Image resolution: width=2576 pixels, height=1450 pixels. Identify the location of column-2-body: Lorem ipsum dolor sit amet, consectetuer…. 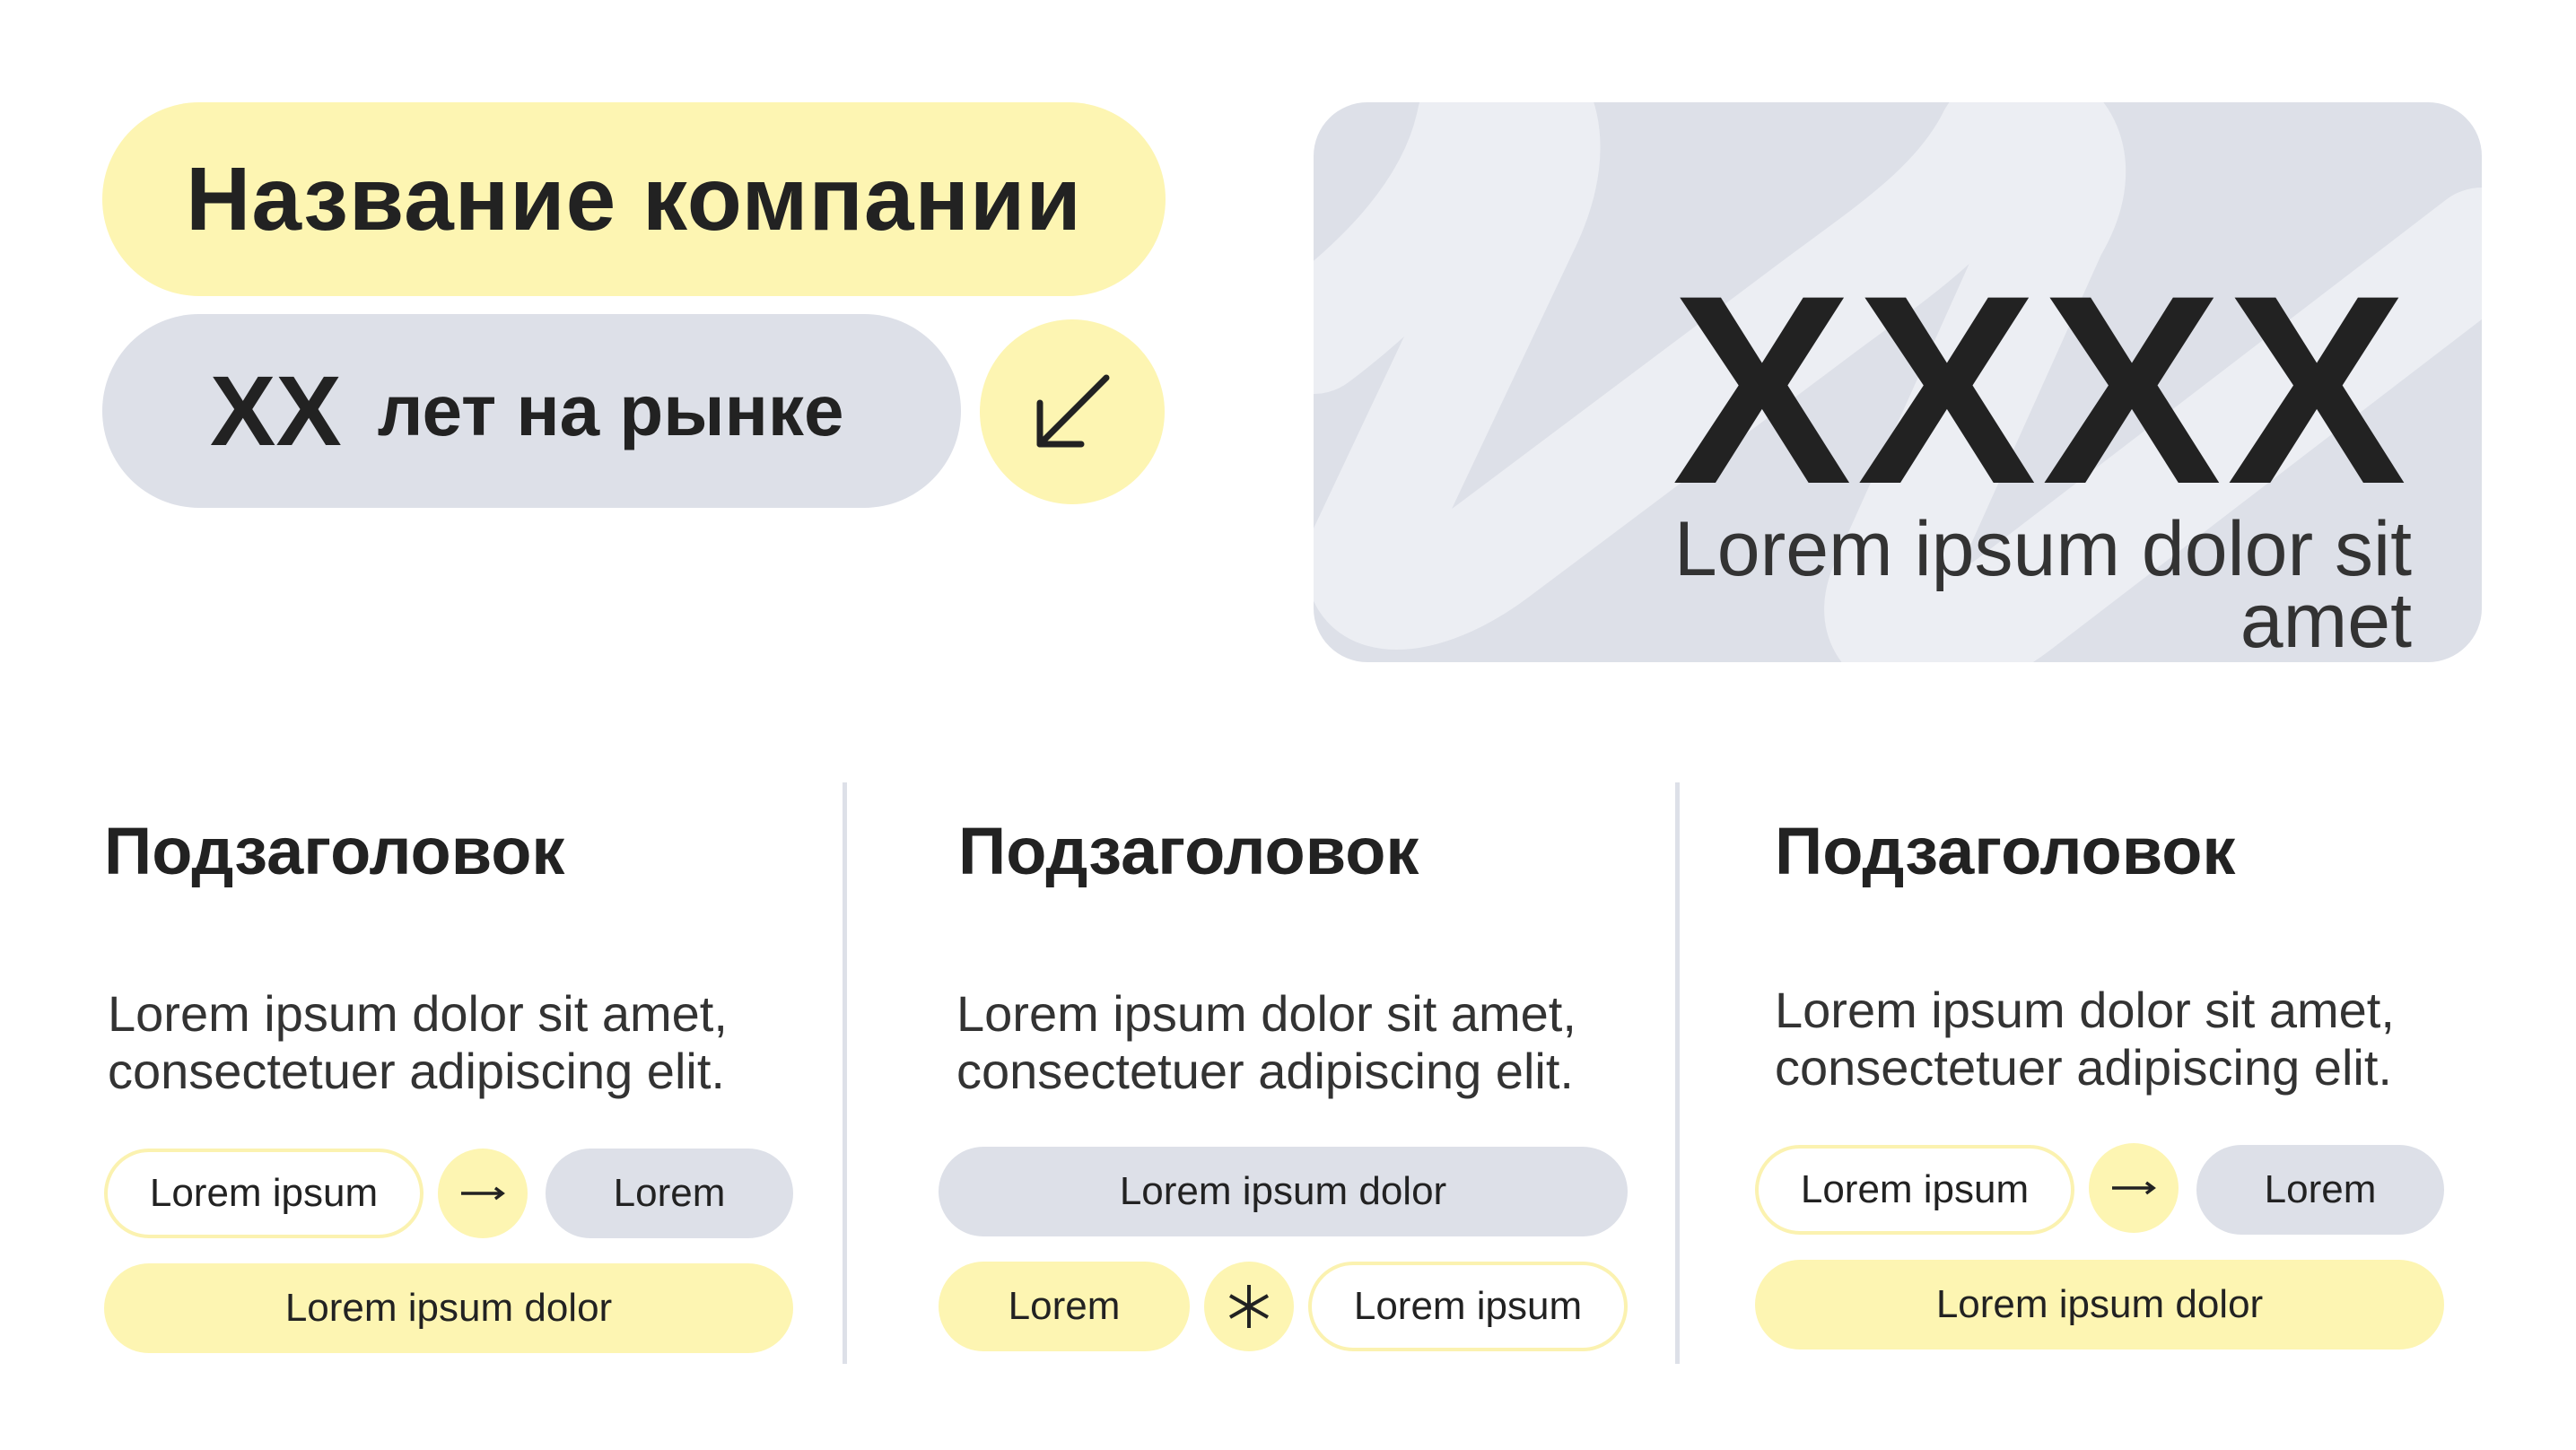
(1266, 1042).